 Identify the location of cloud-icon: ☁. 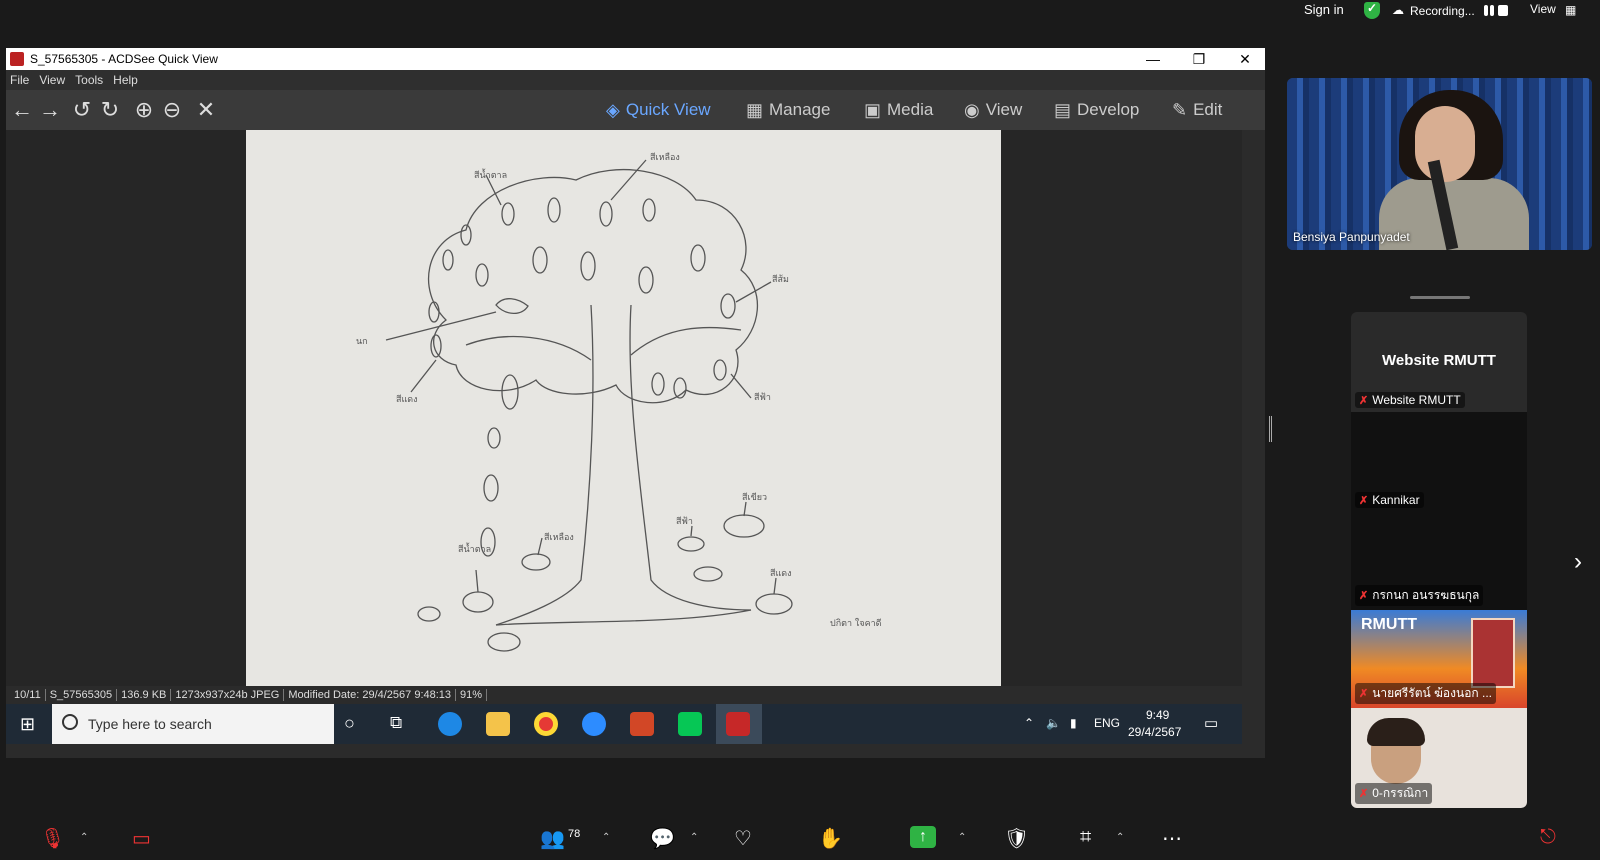
(1398, 10).